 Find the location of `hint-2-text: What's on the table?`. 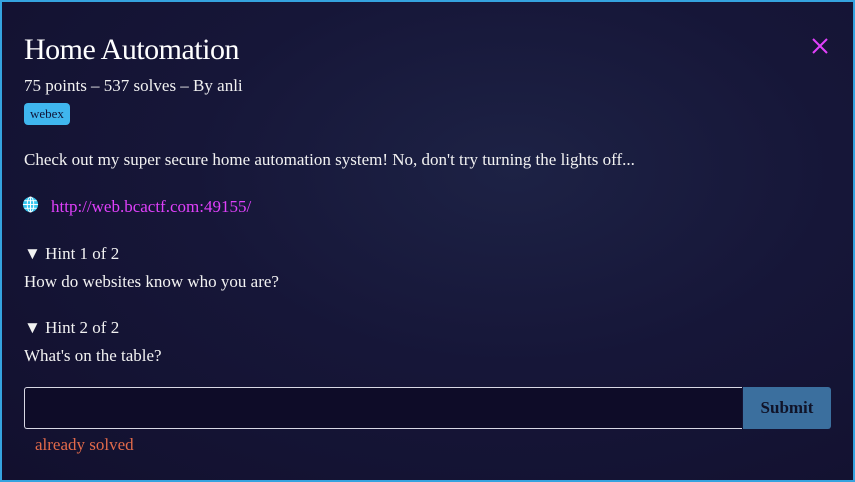

hint-2-text: What's on the table? is located at coordinates (93, 355).